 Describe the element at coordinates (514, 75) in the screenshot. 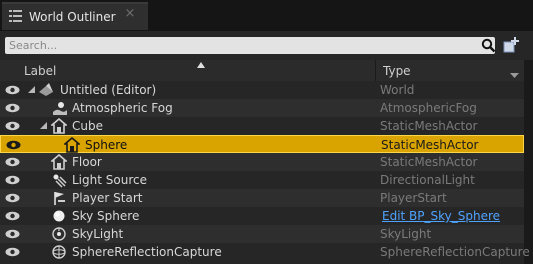

I see `column-menu-icon` at that location.